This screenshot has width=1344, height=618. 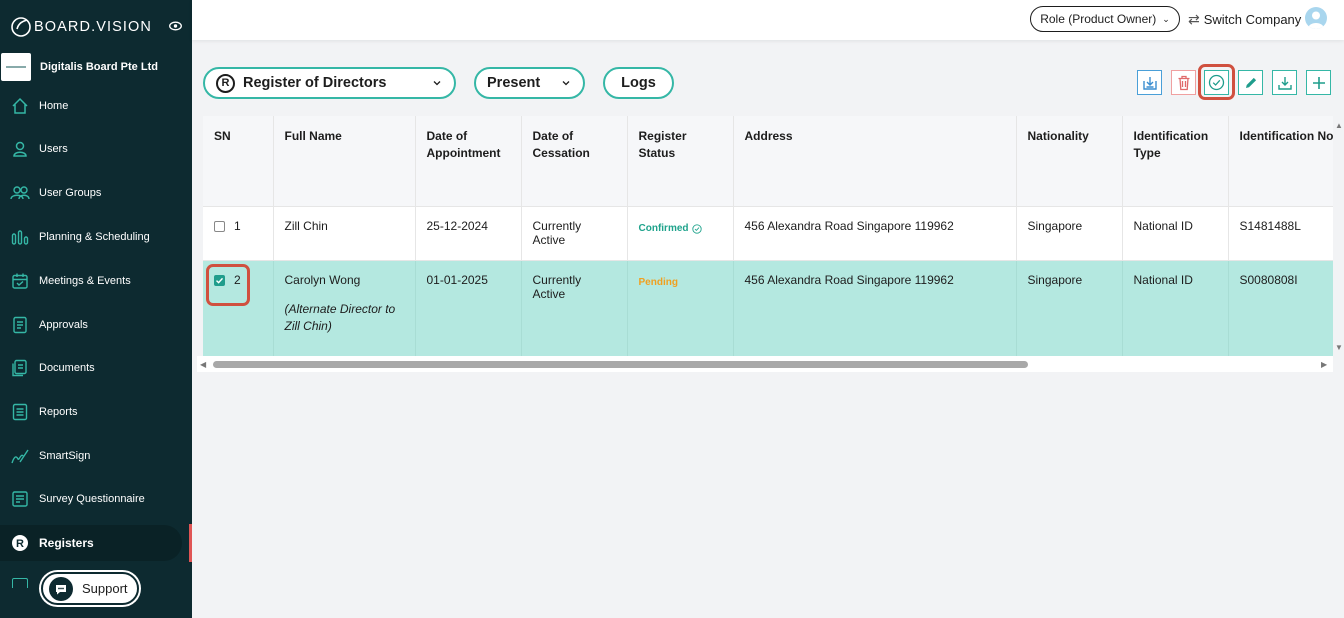 I want to click on scroll-down-arrow-icon: ▼, so click(x=1339, y=347).